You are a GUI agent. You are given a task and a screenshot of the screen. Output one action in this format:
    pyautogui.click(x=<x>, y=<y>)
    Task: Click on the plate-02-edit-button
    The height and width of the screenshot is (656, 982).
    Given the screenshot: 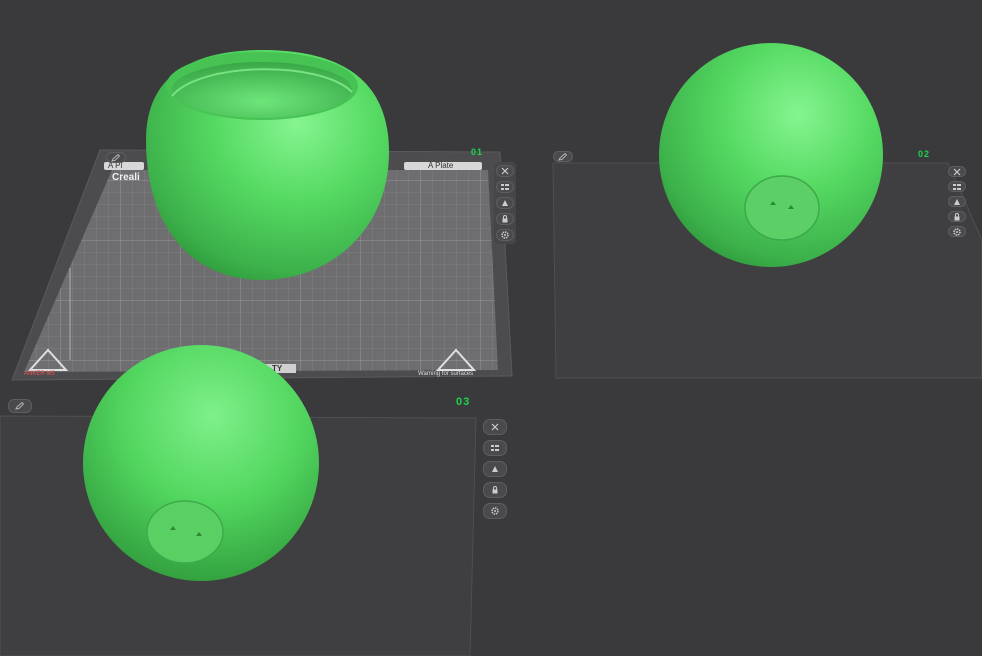 What is the action you would take?
    pyautogui.click(x=563, y=156)
    